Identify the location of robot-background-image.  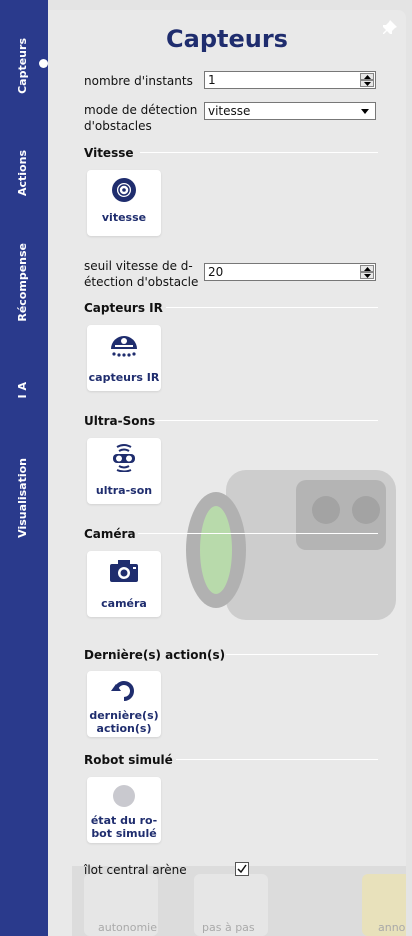
(291, 545).